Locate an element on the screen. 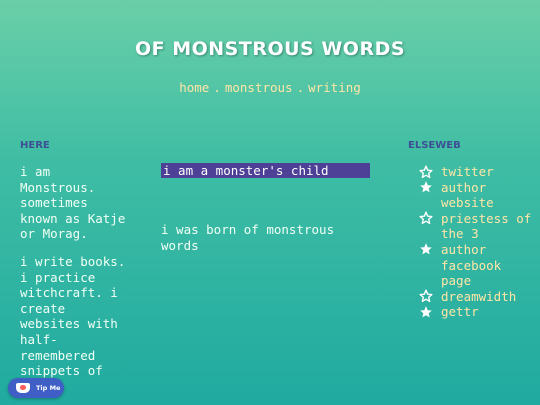 The height and width of the screenshot is (405, 540). author-website-link: author website is located at coordinates (487, 195).